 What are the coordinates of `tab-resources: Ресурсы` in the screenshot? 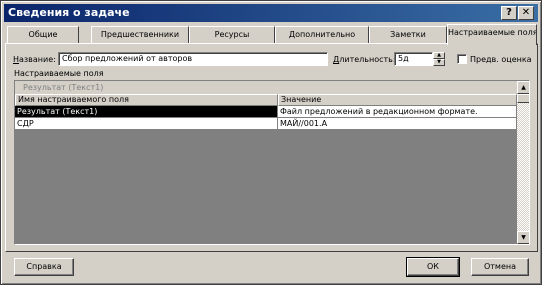 It's located at (232, 35).